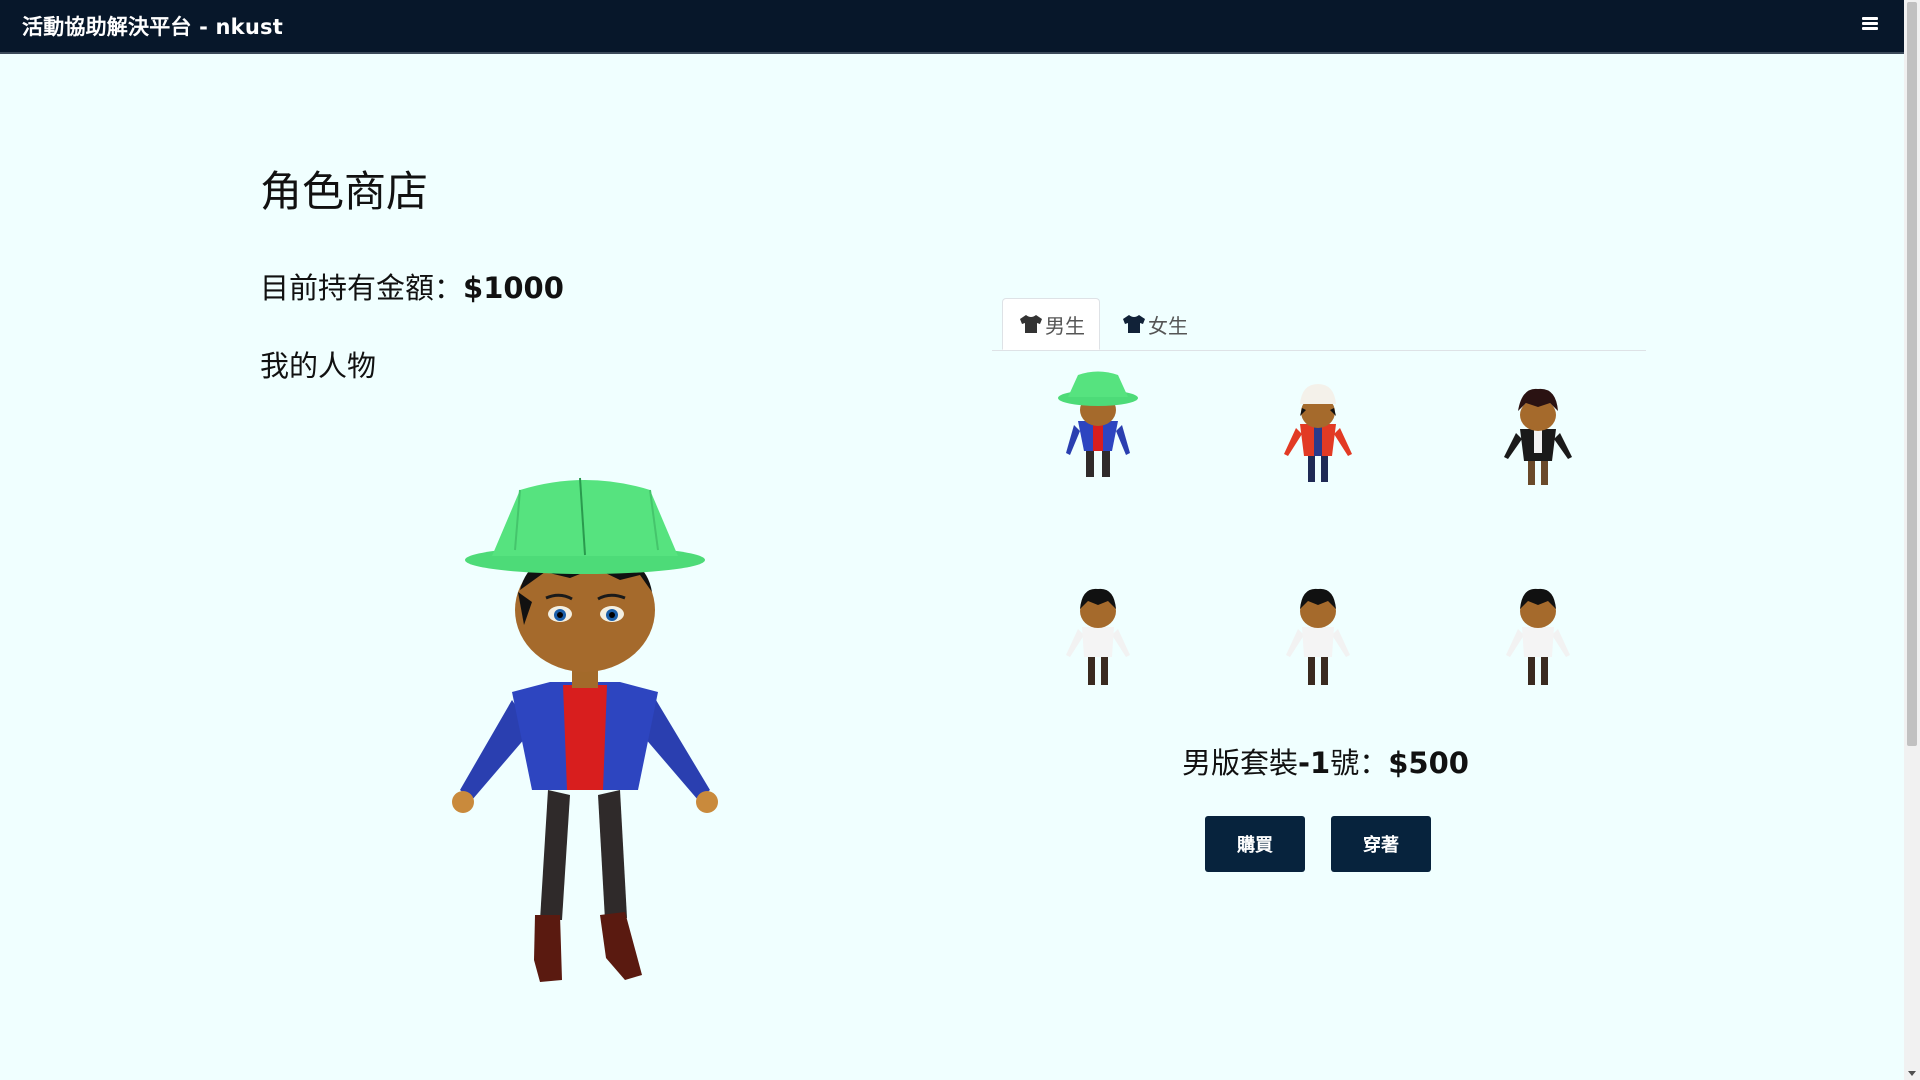 The image size is (1920, 1080). I want to click on selected-outfit-info: 男版套裝-1號：$500, so click(1325, 761).